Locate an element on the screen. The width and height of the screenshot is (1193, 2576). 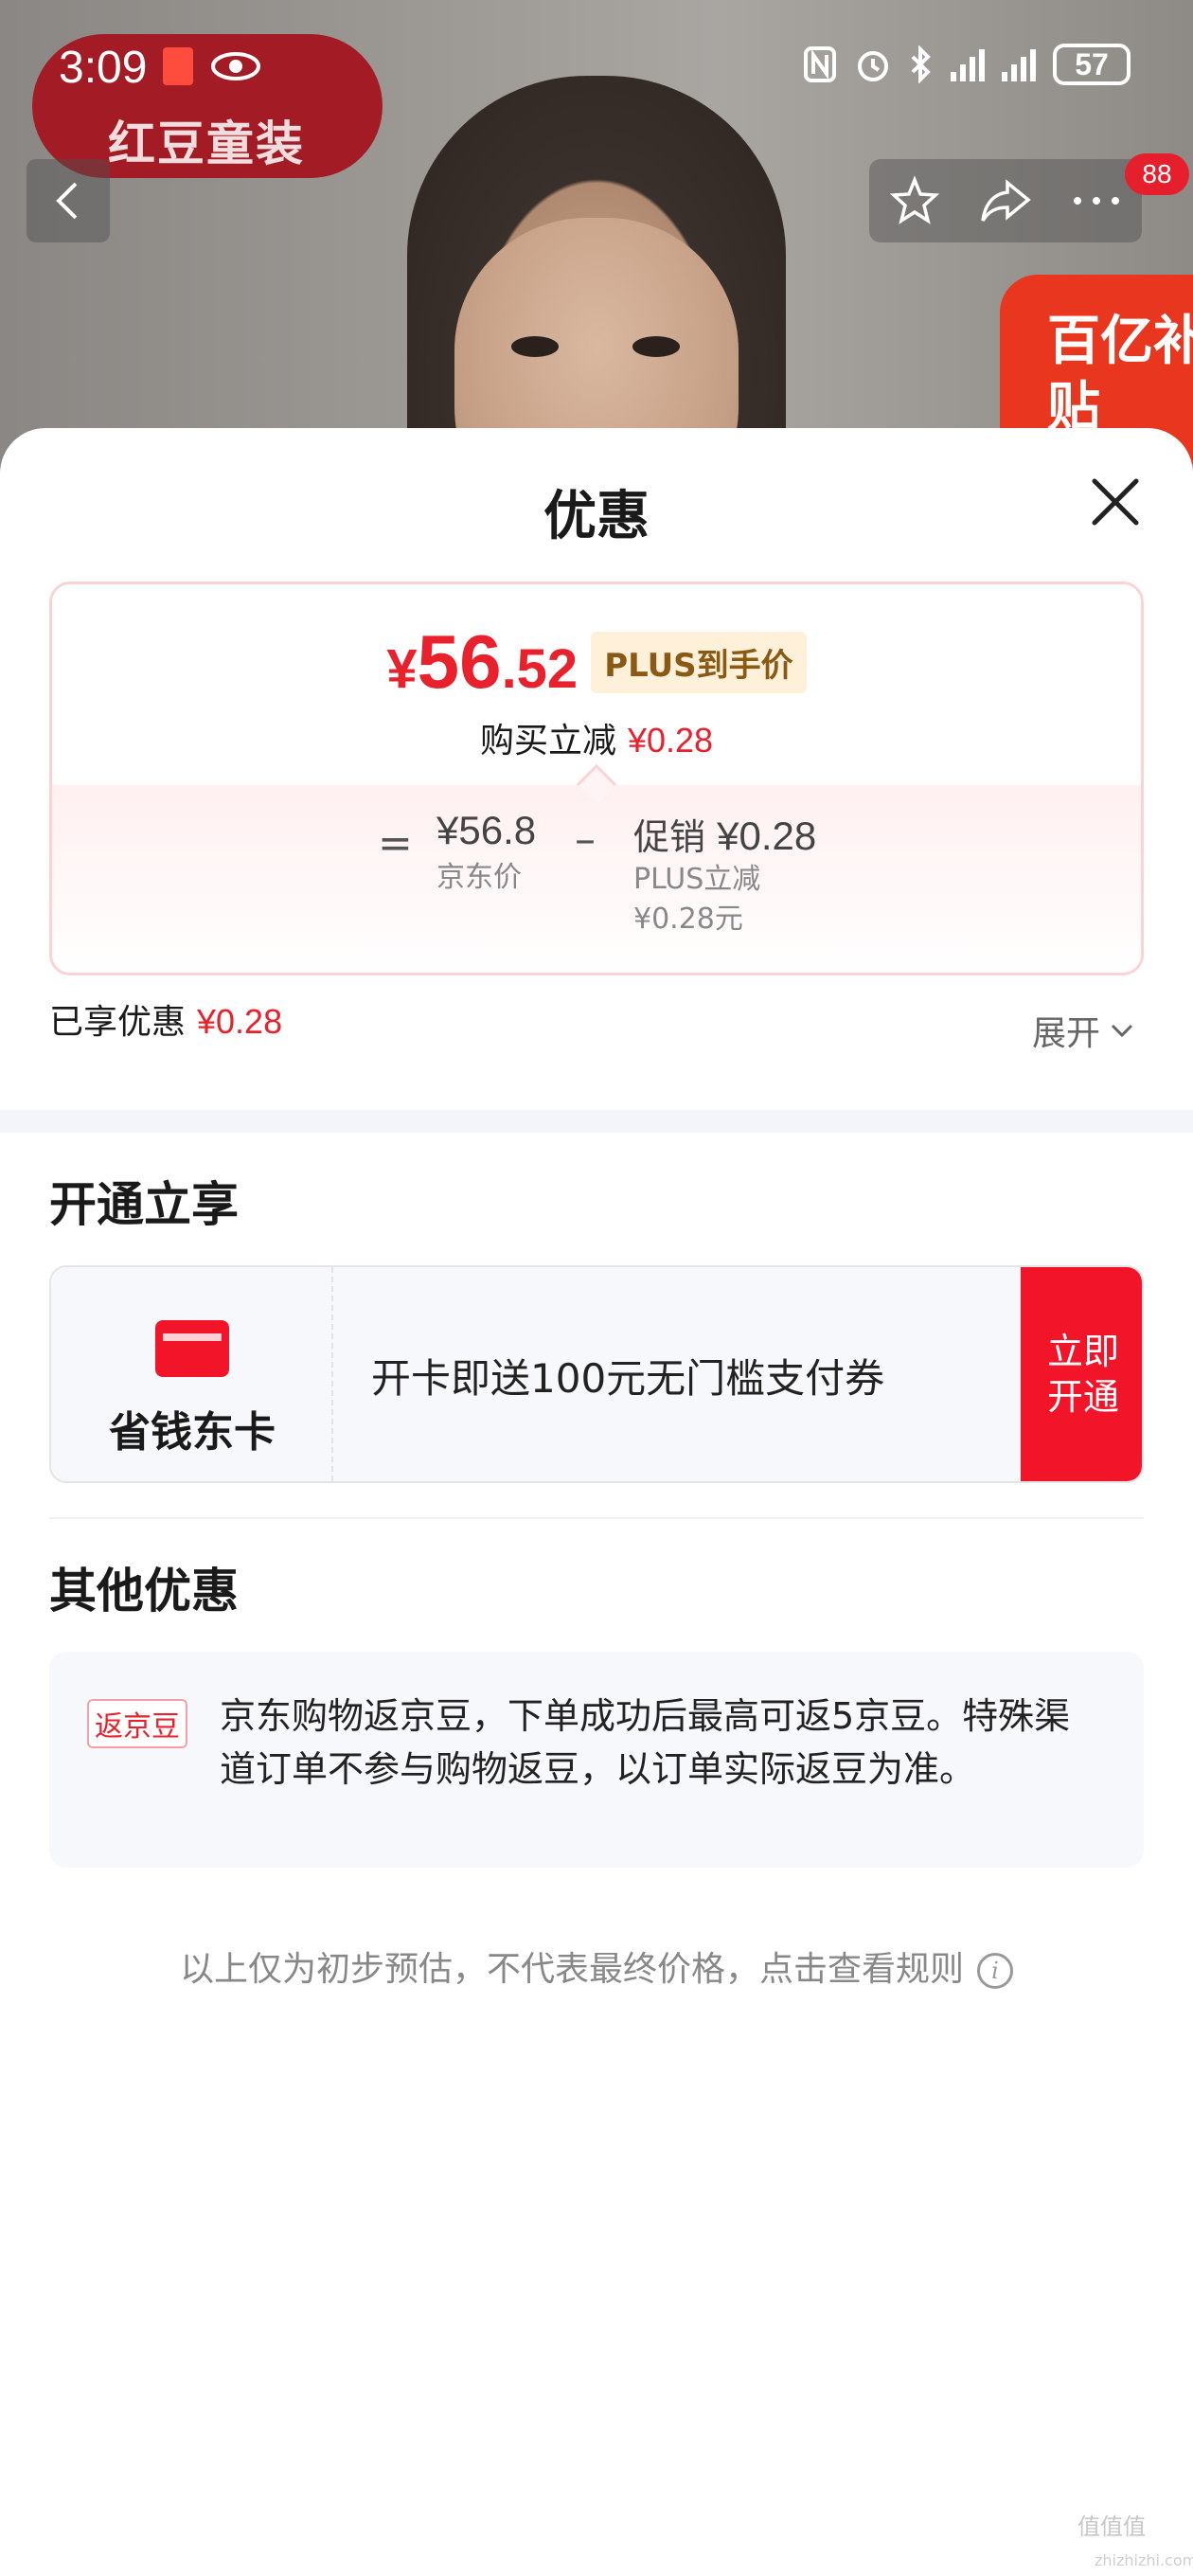
price-breakdown: = ¥56.8 京东价 – 促销 ¥0.28 PLUS立减 ¥0.28元 is located at coordinates (596, 879).